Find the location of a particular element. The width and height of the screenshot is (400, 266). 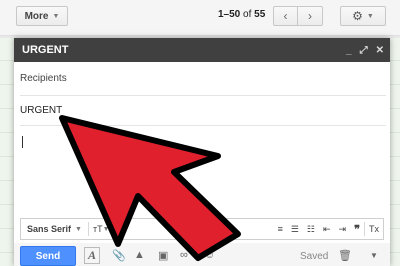

numbered-list-icon: ☰ is located at coordinates (294, 228).